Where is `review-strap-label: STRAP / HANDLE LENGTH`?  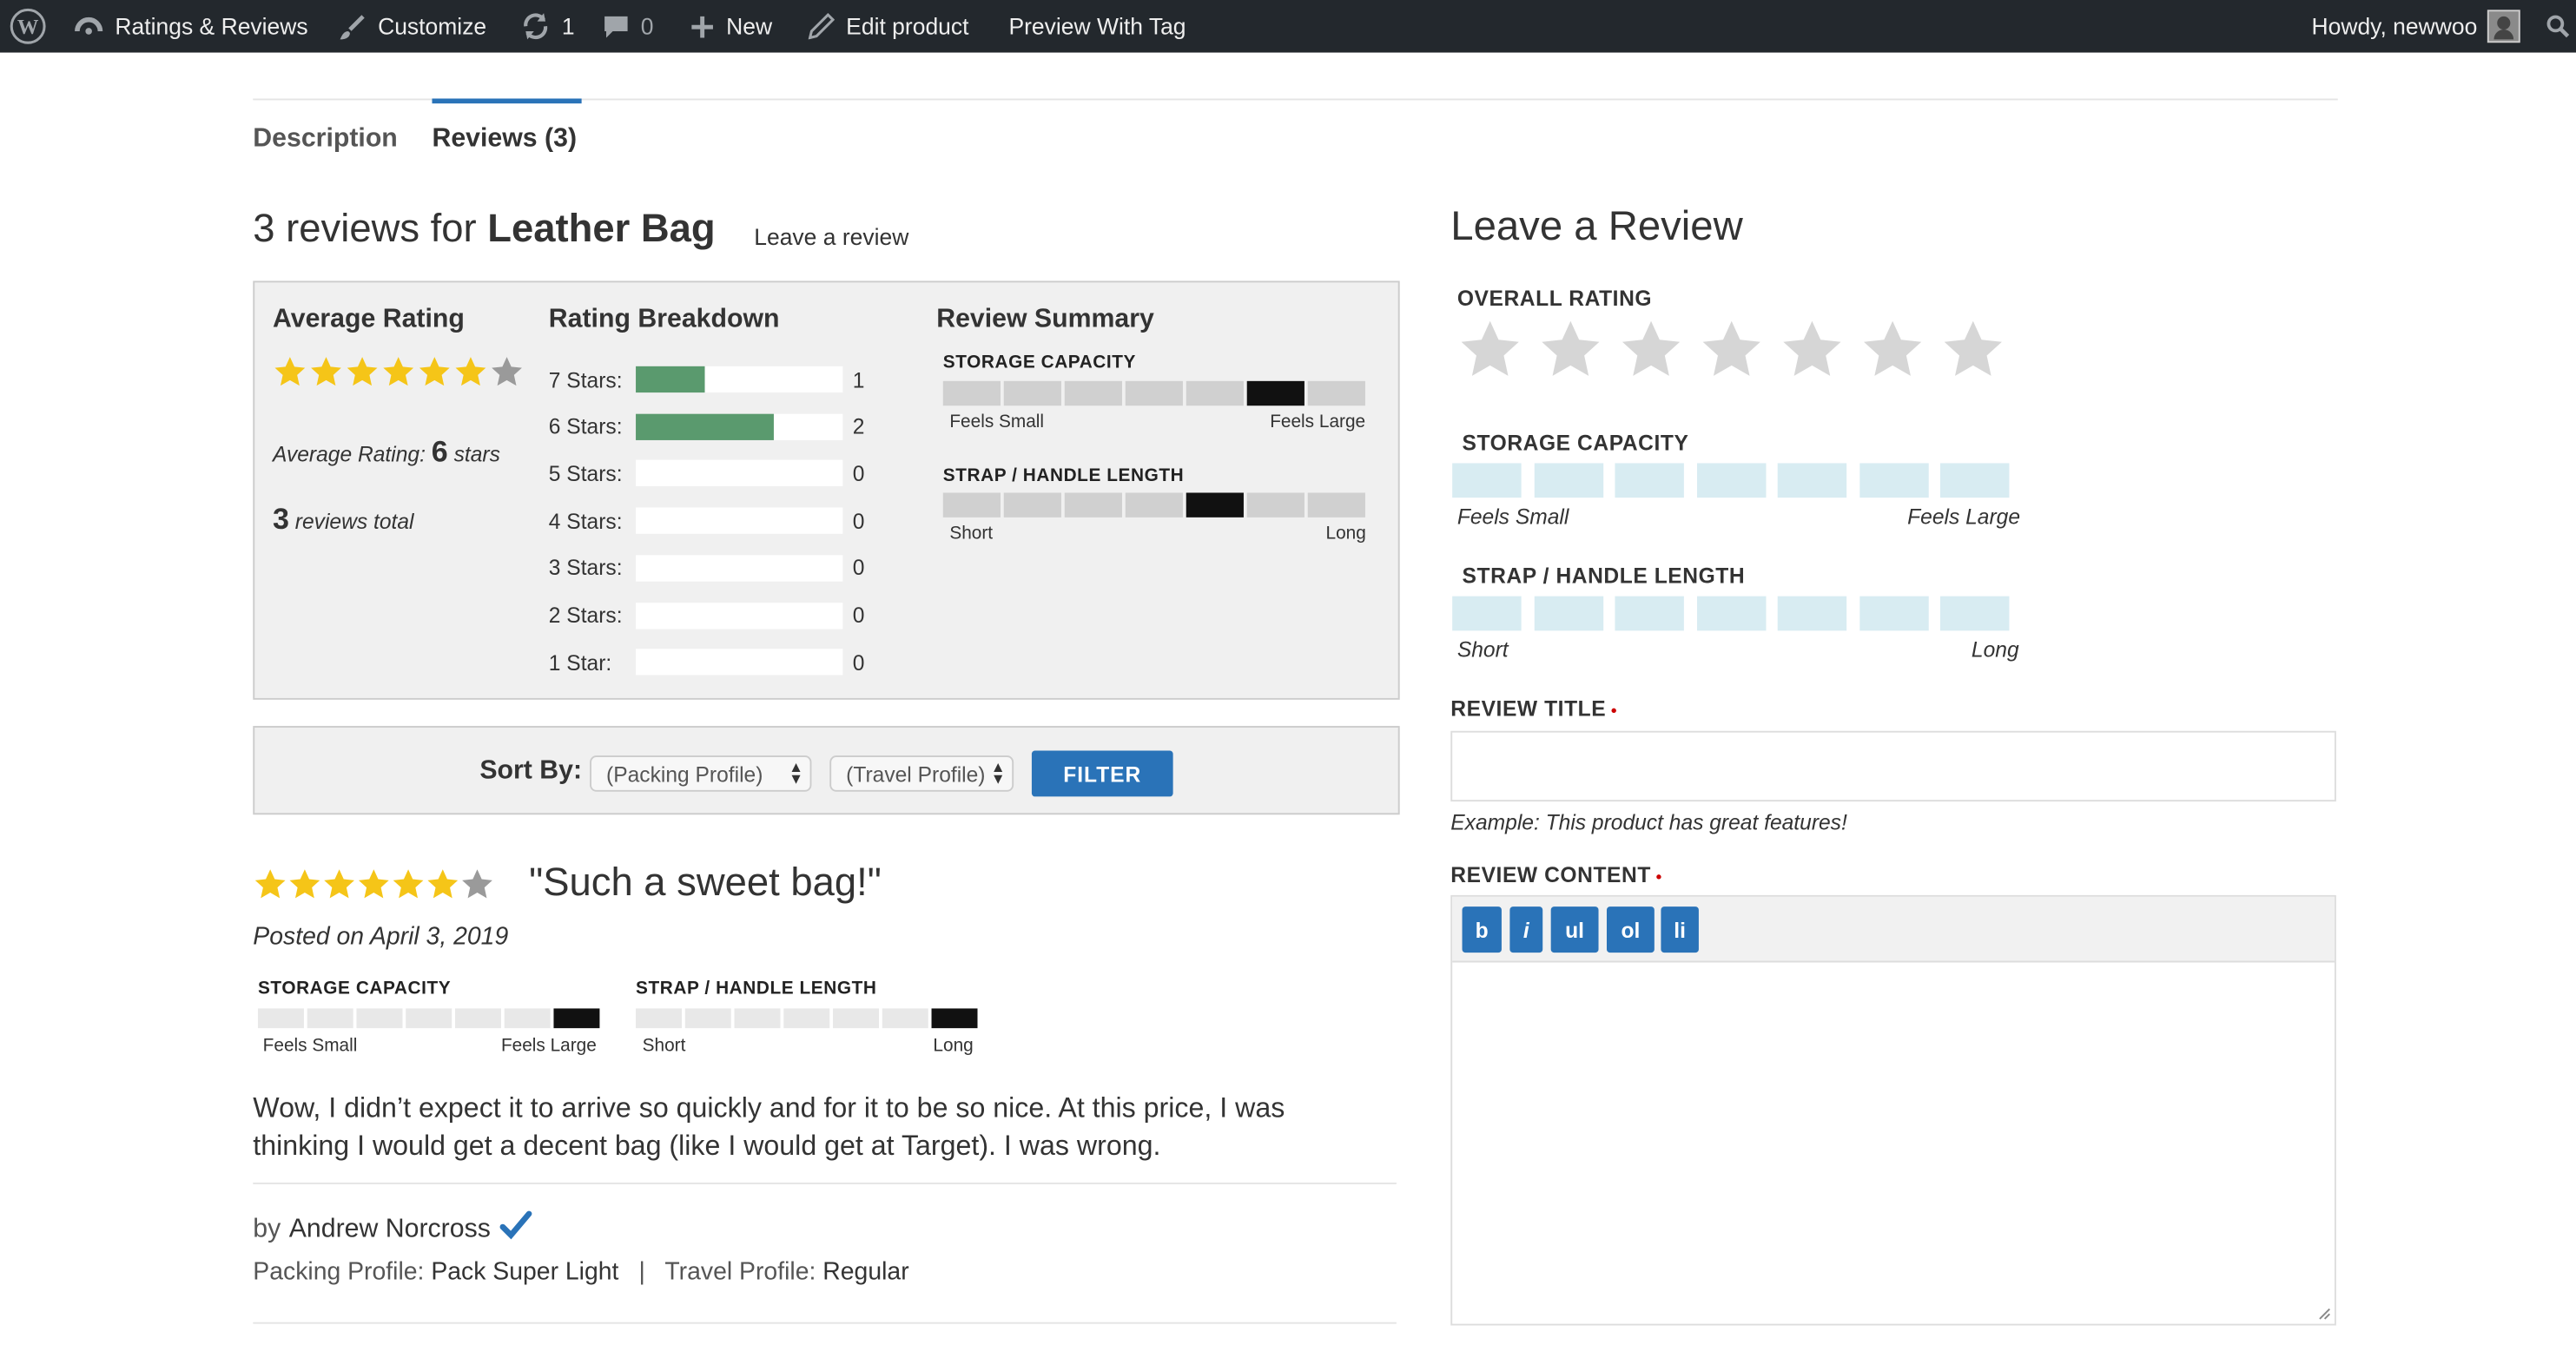 review-strap-label: STRAP / HANDLE LENGTH is located at coordinates (756, 989).